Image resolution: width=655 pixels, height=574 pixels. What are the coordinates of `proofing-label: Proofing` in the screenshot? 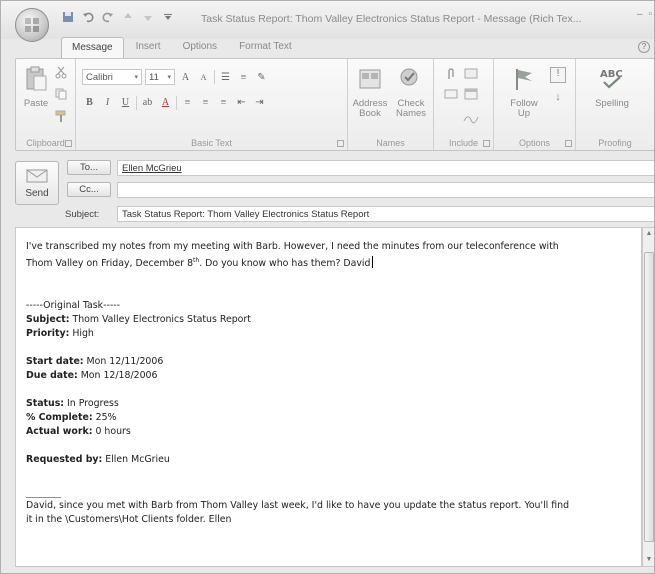 It's located at (615, 143).